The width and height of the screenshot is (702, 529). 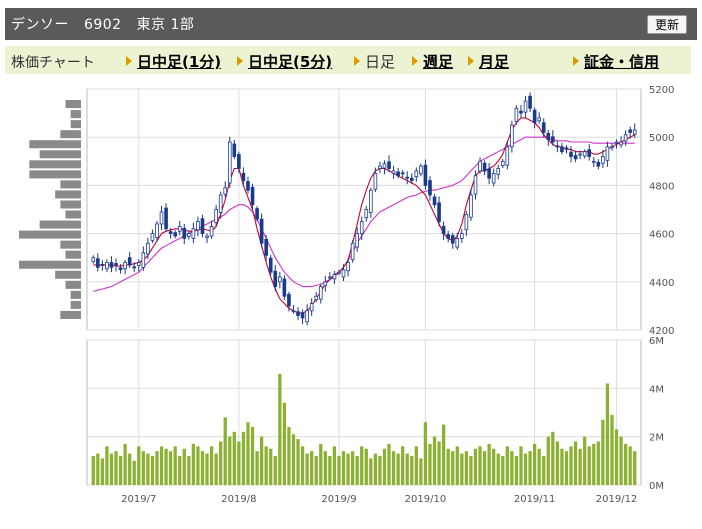 I want to click on x-tick-label: 2019/8, so click(x=238, y=499).